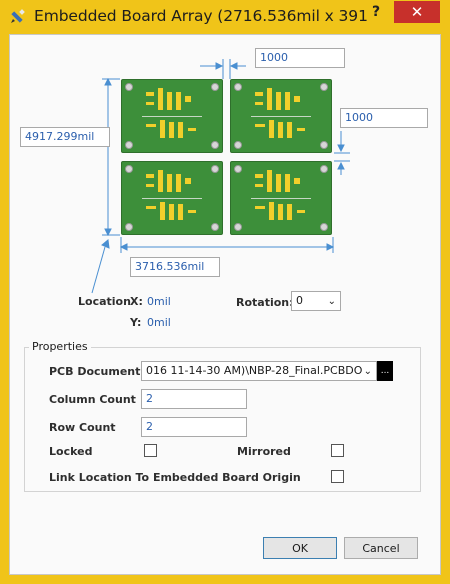  Describe the element at coordinates (175, 477) in the screenshot. I see `link-location-label: Link Location To Embedded Board Origin` at that location.